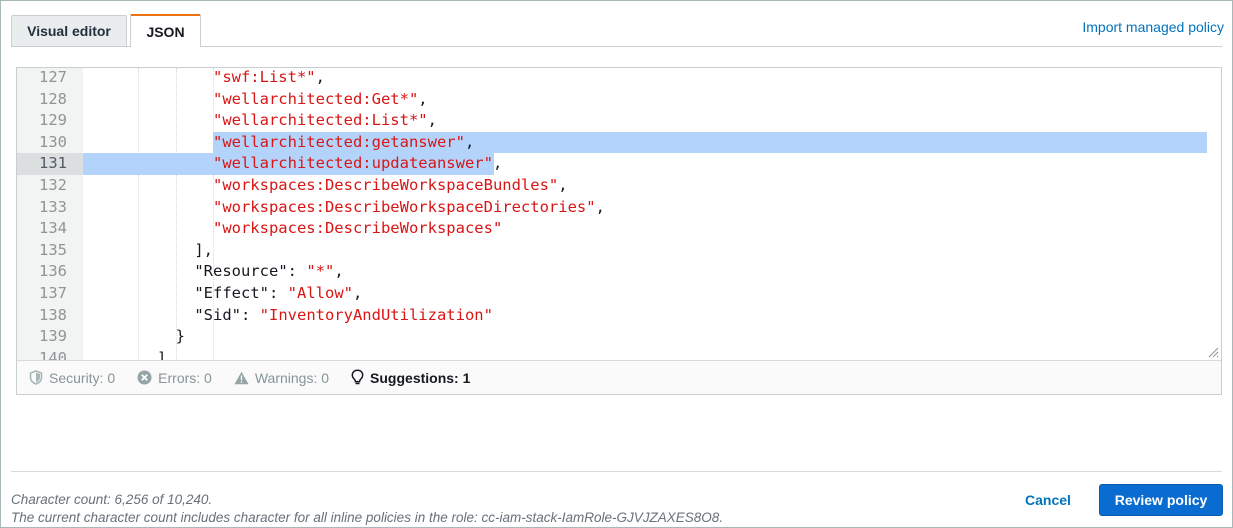 This screenshot has width=1233, height=528. I want to click on code-line: 127 "swf:List*",, so click(619, 78).